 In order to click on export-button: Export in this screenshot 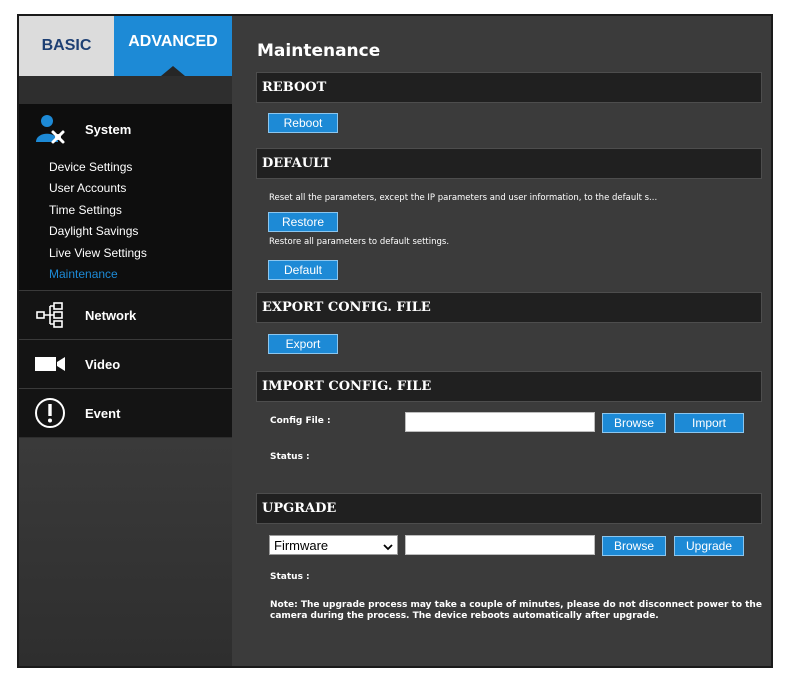, I will do `click(303, 344)`.